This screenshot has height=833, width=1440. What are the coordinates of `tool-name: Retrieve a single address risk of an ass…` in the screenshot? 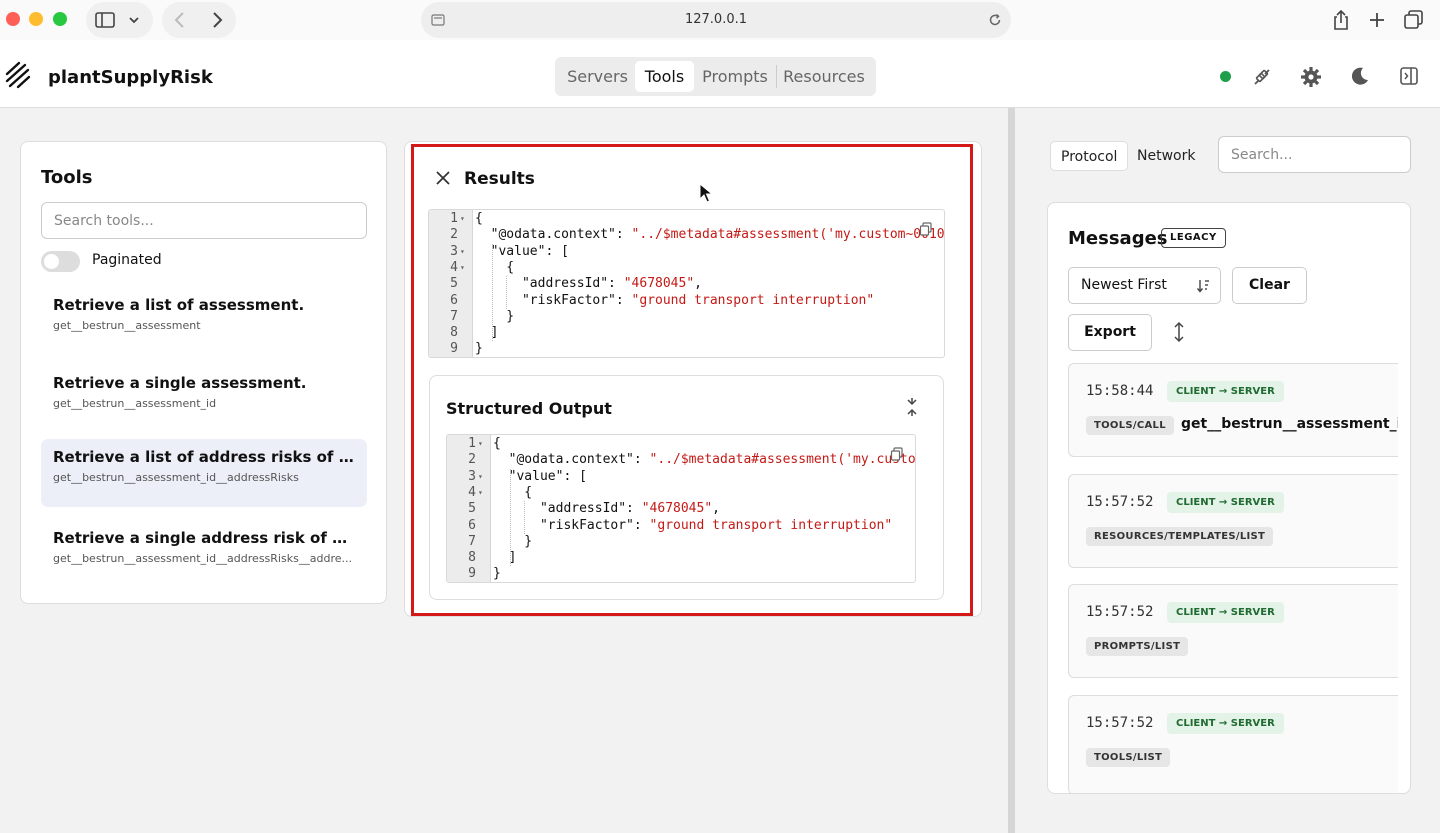 It's located at (204, 538).